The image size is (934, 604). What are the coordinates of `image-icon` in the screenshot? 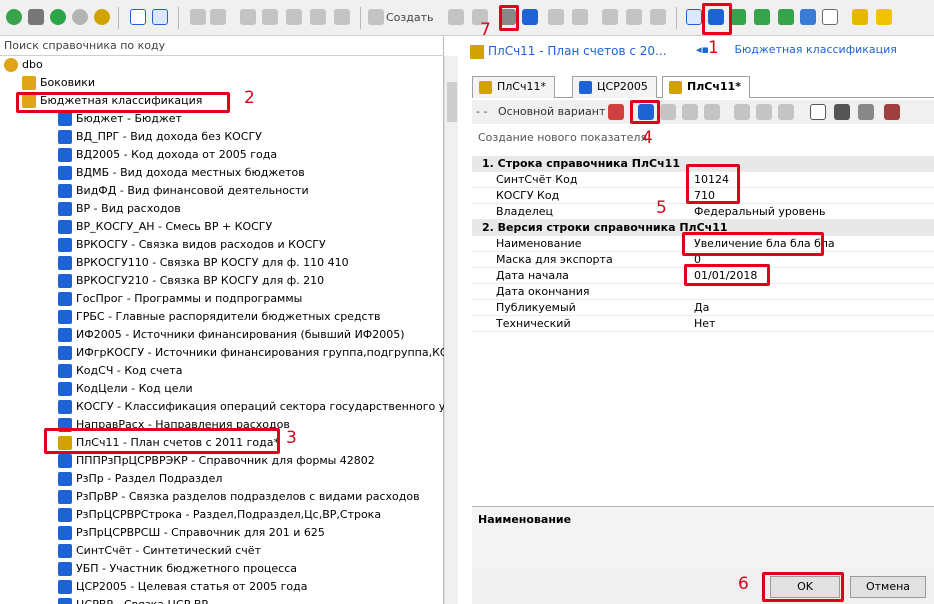 It's located at (808, 17).